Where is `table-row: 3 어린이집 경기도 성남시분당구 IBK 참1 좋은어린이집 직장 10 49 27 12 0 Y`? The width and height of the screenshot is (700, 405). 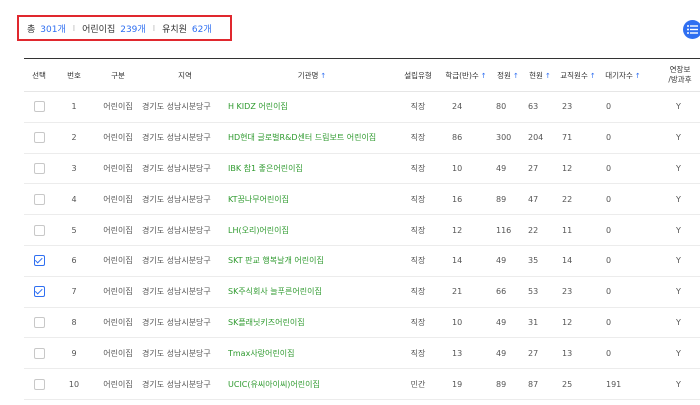
table-row: 3 어린이집 경기도 성남시분당구 IBK 참1 좋은어린이집 직장 10 49 27 12 0 Y is located at coordinates (362, 168).